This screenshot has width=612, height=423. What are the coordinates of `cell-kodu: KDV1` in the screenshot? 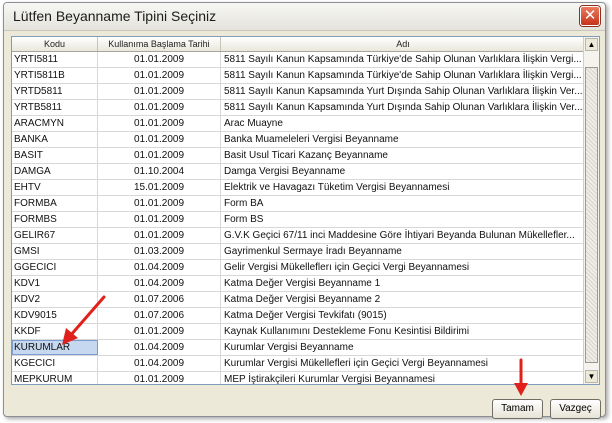 It's located at (55, 283).